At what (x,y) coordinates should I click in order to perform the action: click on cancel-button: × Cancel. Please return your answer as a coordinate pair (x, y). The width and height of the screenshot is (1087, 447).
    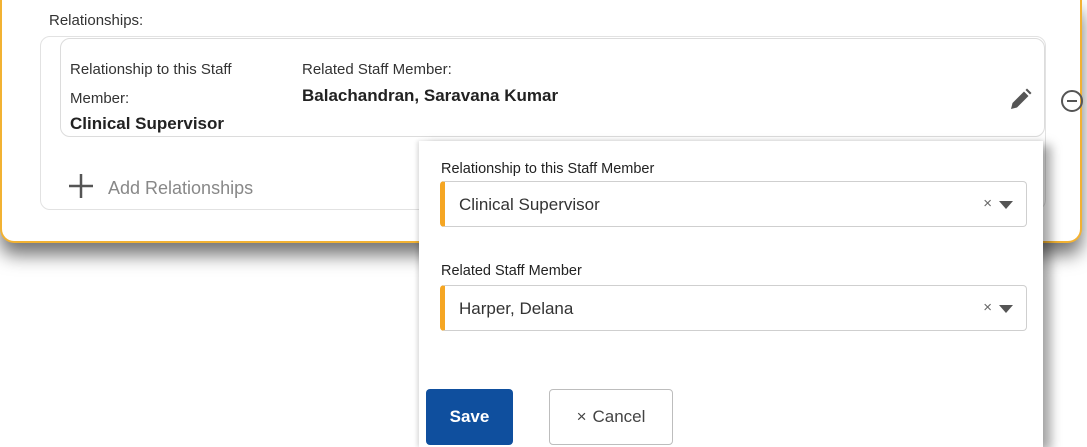
    Looking at the image, I should click on (611, 417).